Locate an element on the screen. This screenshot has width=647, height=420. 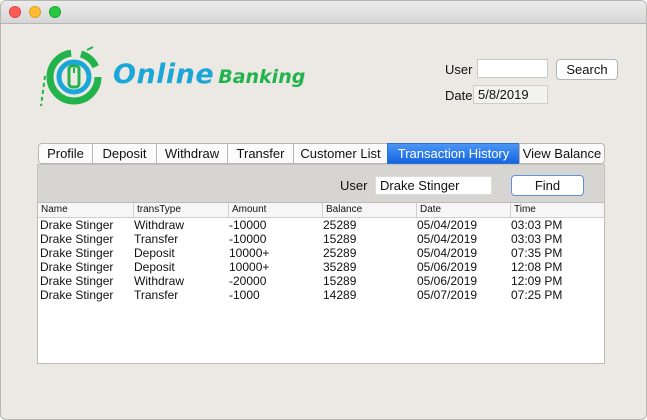
cell-balance: 14289 is located at coordinates (340, 295).